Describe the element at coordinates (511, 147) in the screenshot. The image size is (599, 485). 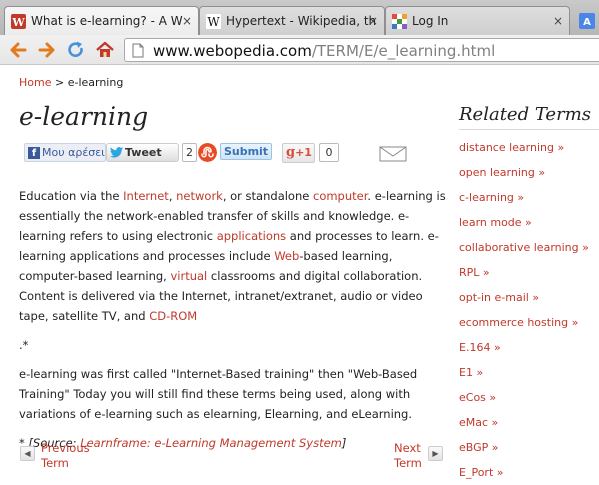
I see `related-term-link: distance learning »` at that location.